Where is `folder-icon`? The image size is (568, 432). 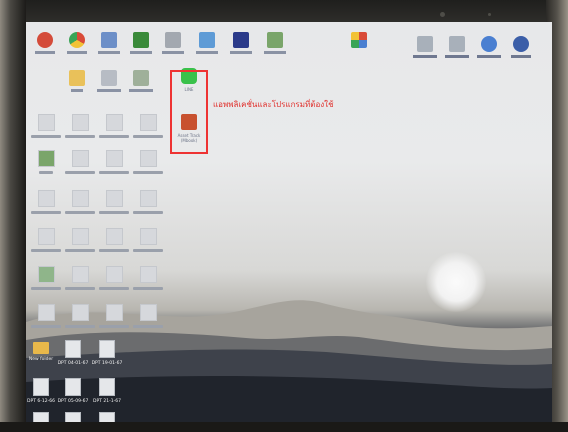
folder-icon is located at coordinates (41, 348).